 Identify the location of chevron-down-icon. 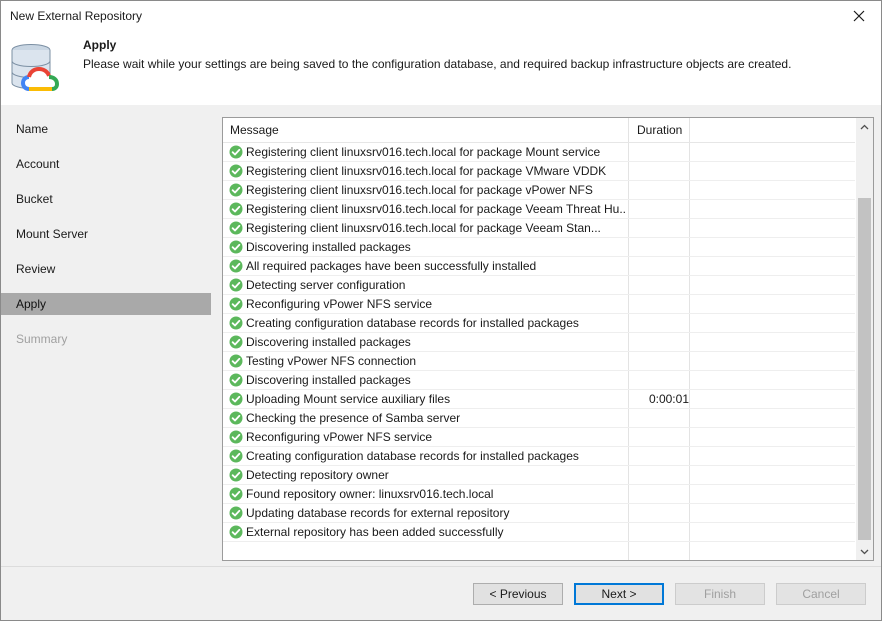
(864, 551).